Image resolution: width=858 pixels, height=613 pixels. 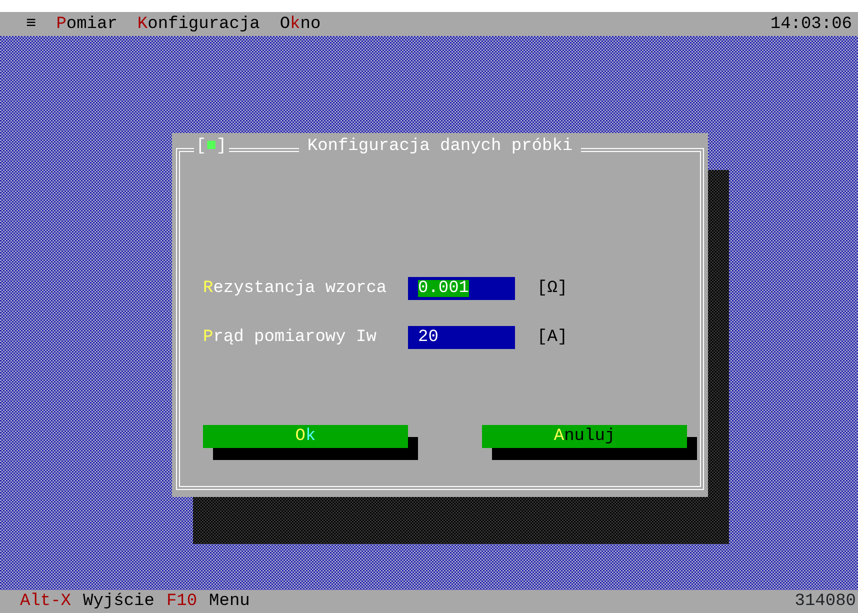 I want to click on shortcut-label: Menu, so click(x=229, y=601).